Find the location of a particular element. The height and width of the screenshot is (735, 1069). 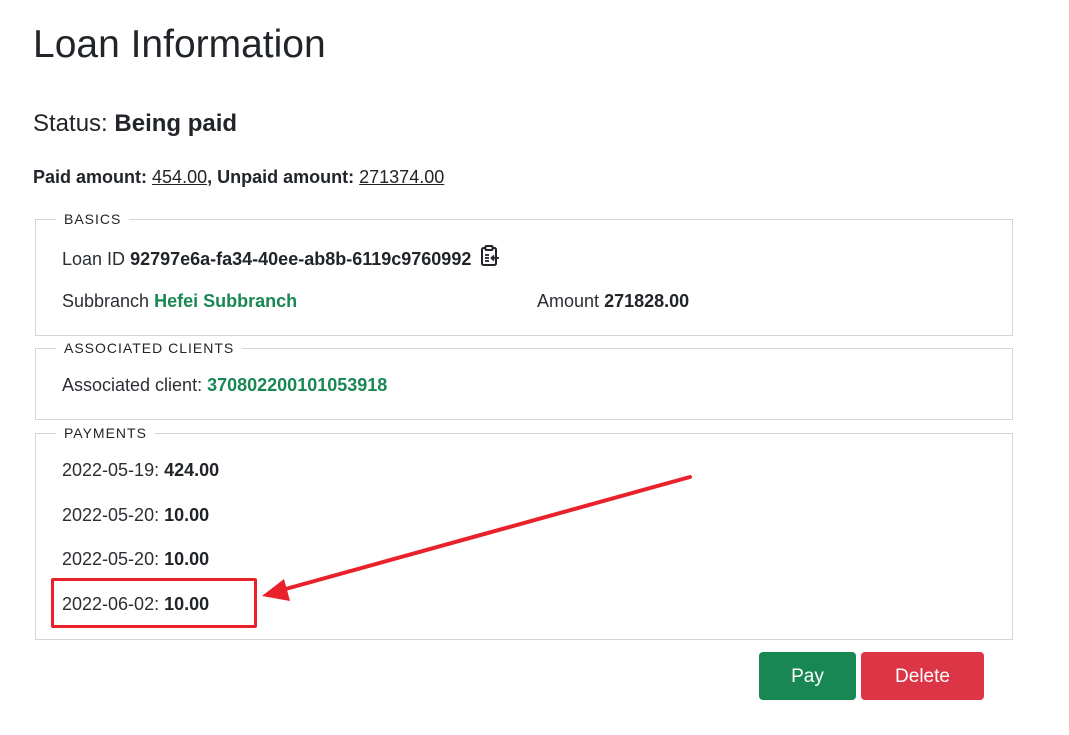

payments-legend: PAYMENTS is located at coordinates (105, 433).